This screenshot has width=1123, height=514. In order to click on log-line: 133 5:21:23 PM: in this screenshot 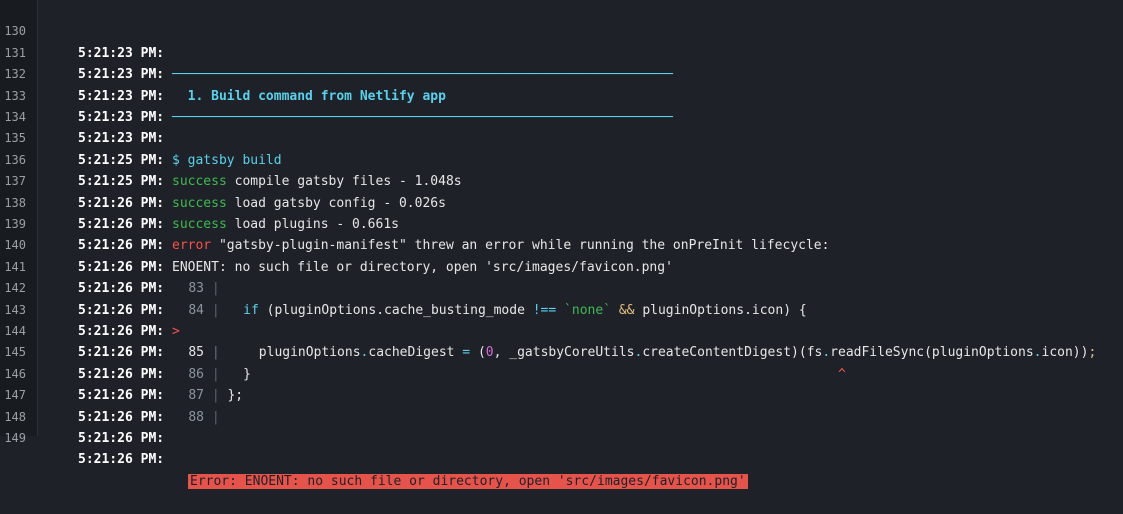, I will do `click(561, 94)`.